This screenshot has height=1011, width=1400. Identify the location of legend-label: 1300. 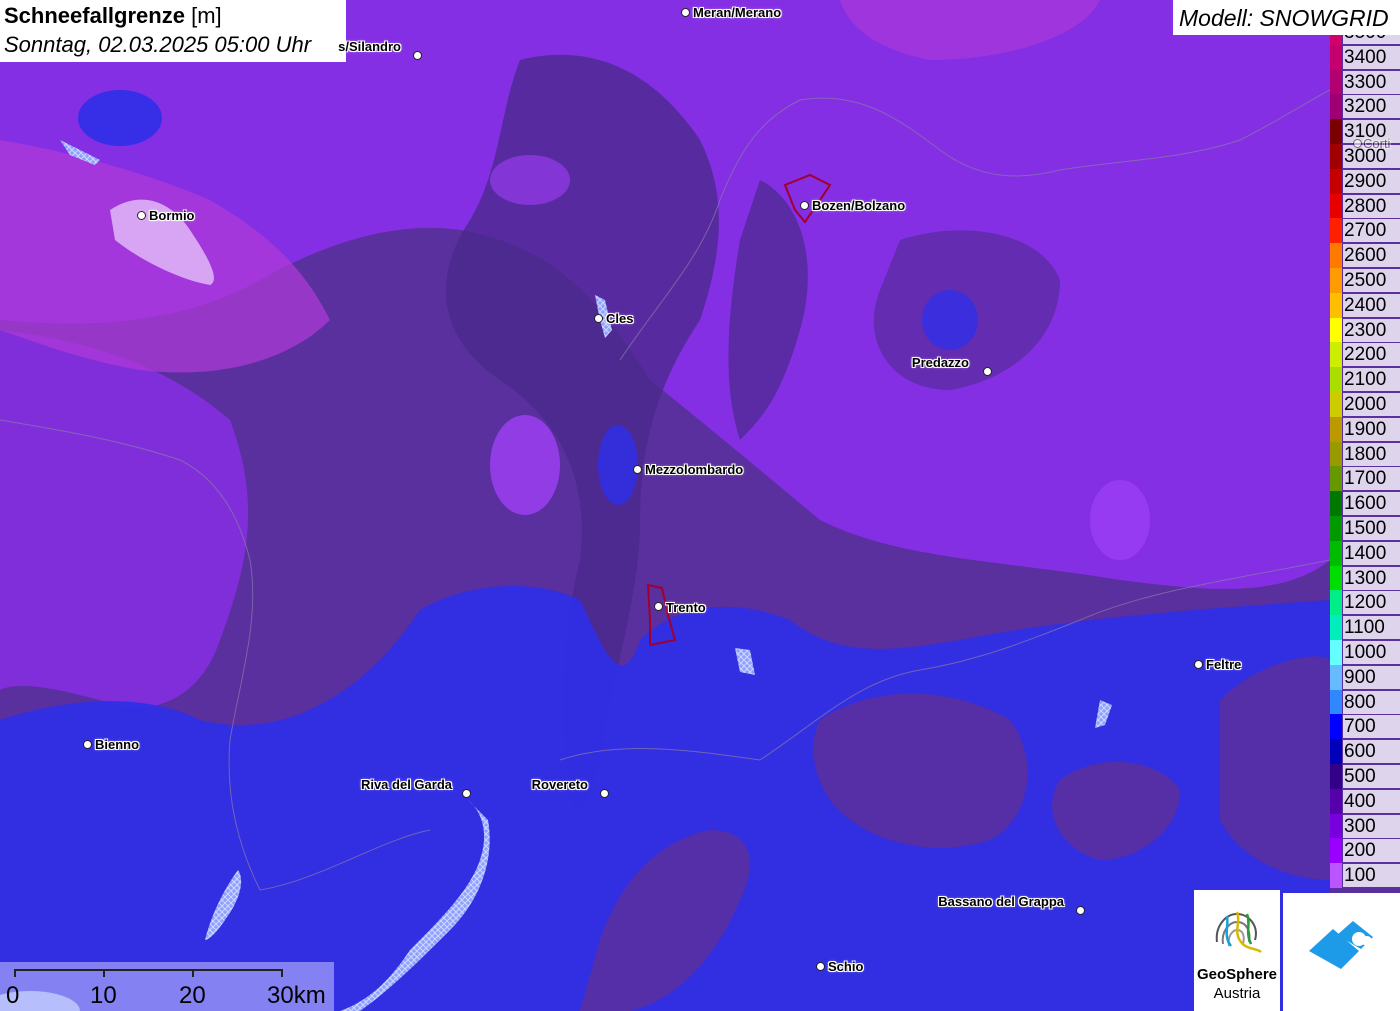
(1371, 578).